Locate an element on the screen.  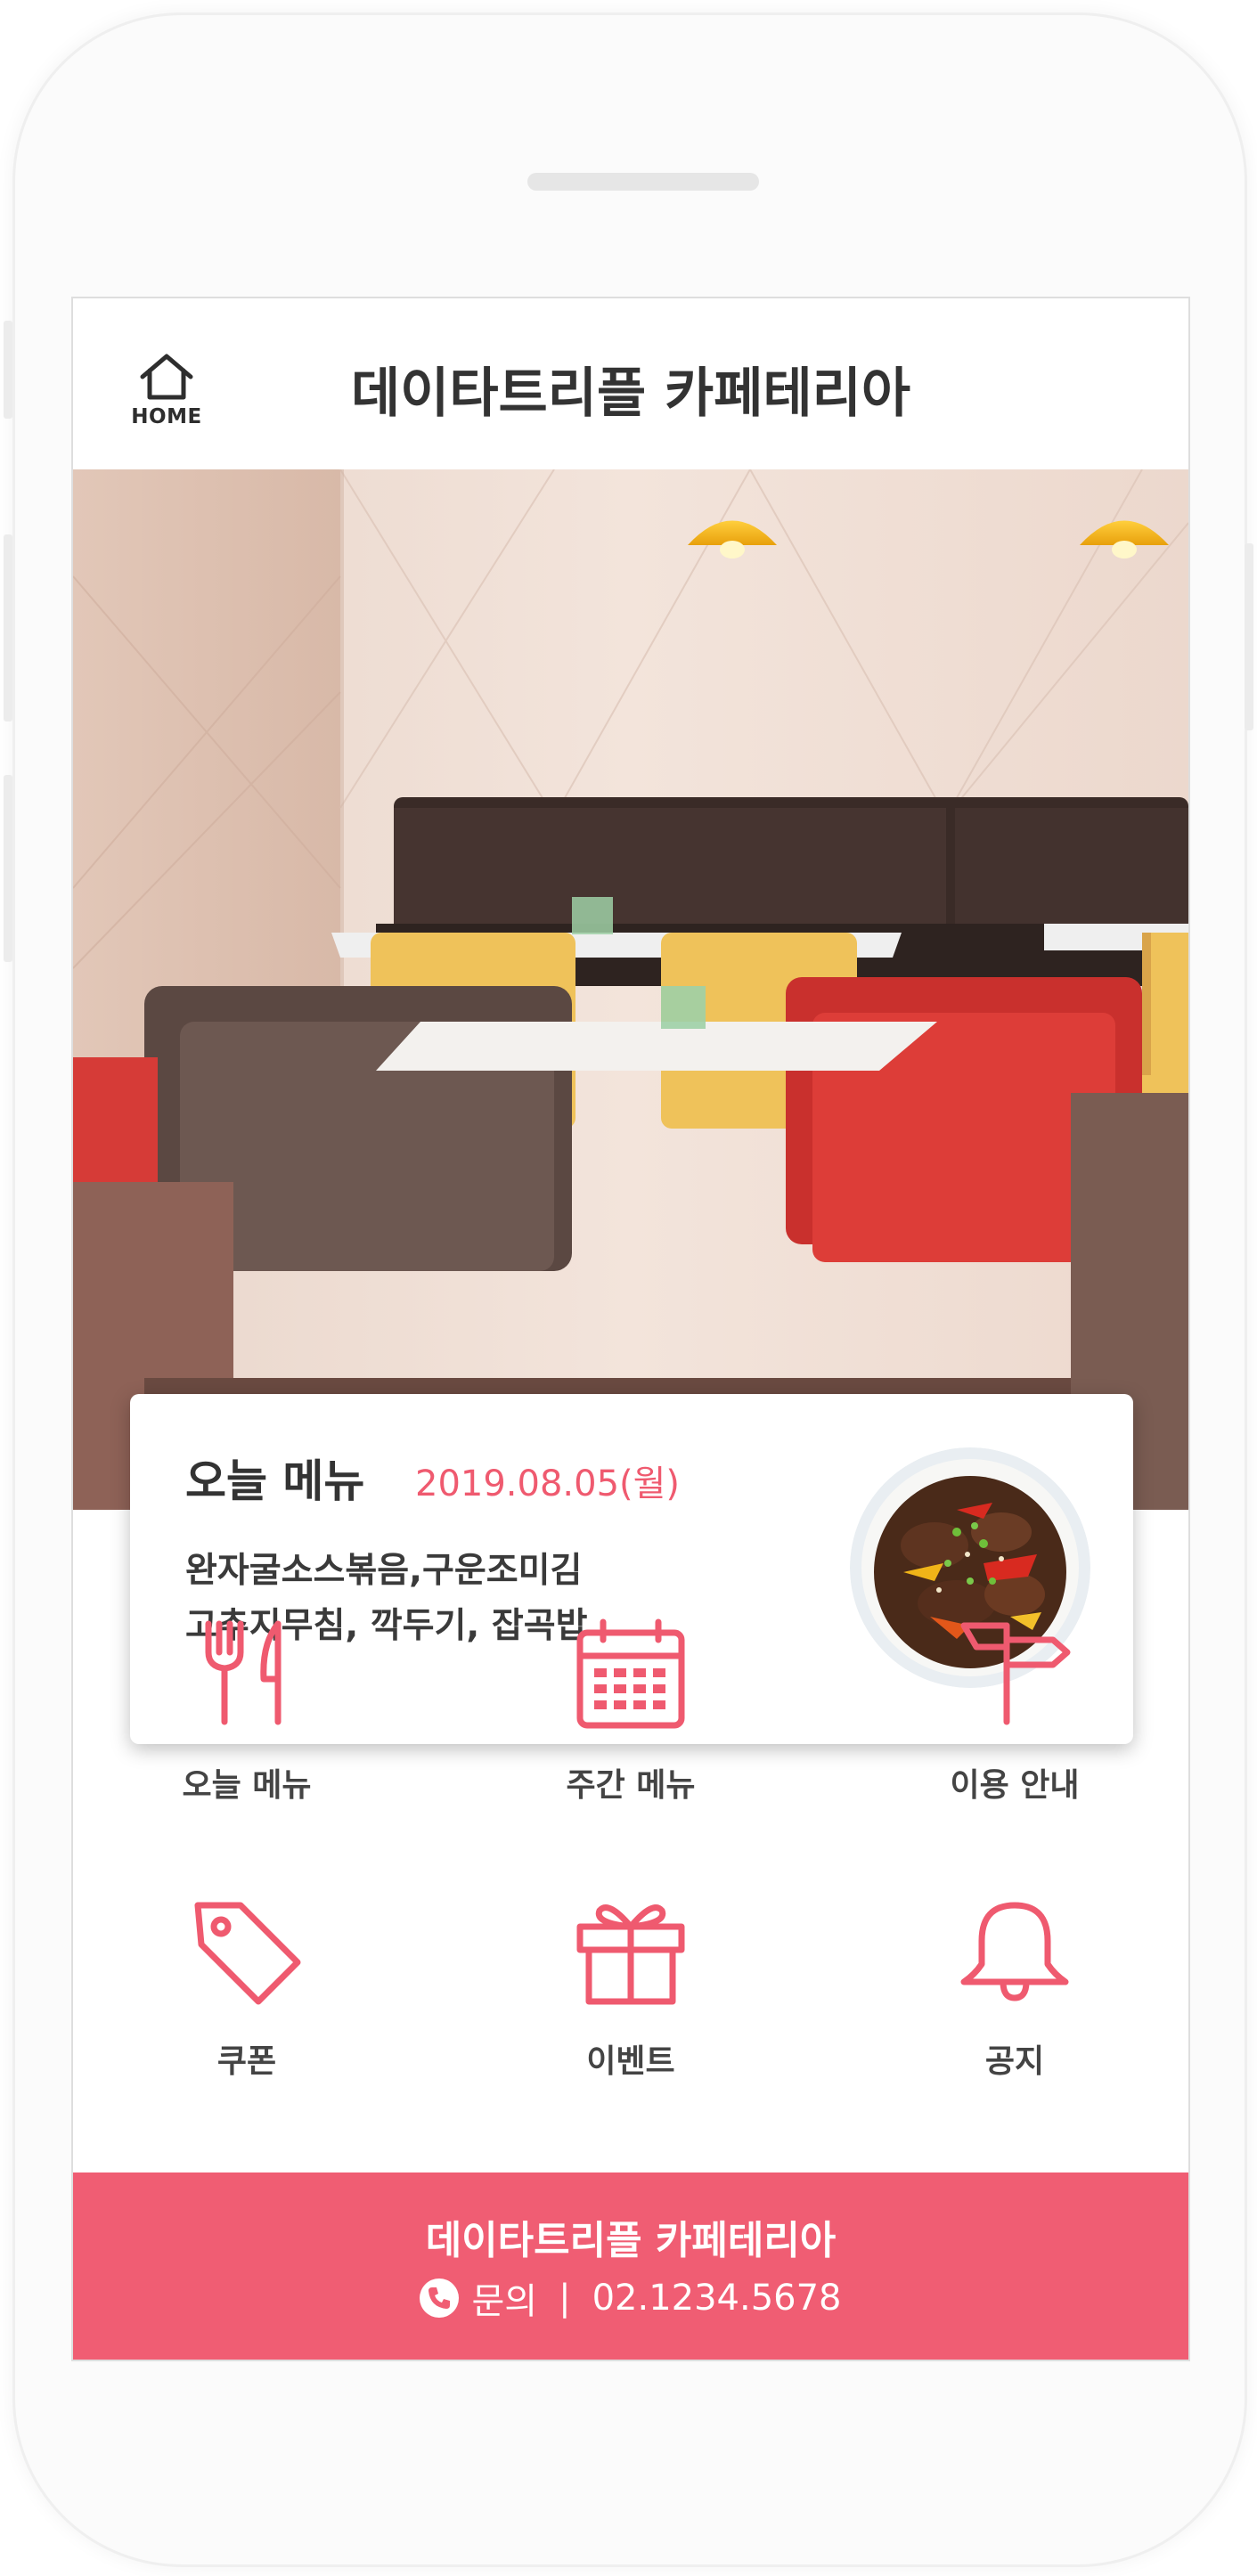
contact-label: 문의 is located at coordinates (504, 2302).